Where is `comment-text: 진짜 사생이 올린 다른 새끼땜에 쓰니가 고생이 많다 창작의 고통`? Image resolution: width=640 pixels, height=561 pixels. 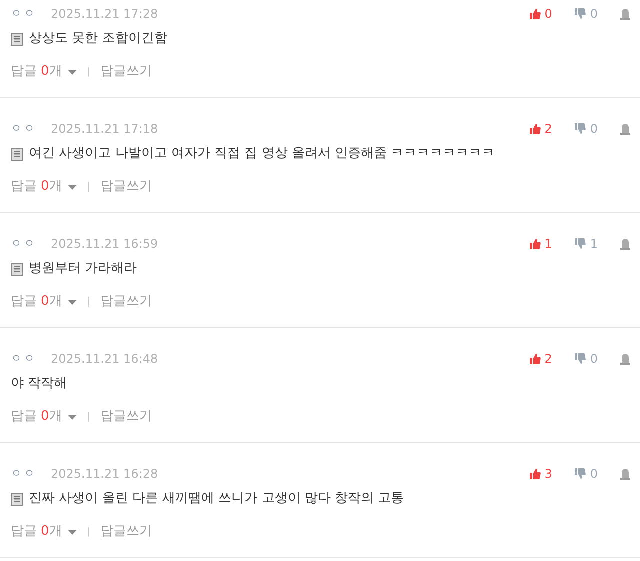
comment-text: 진짜 사생이 올린 다른 새끼땜에 쓰니가 고생이 많다 창작의 고통 is located at coordinates (216, 499).